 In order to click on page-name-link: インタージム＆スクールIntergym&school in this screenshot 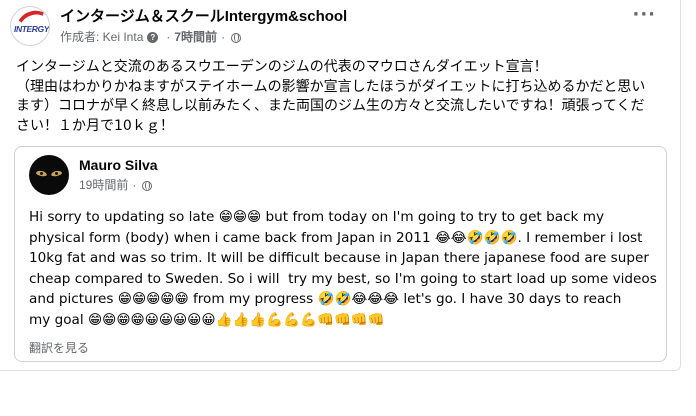, I will do `click(203, 17)`.